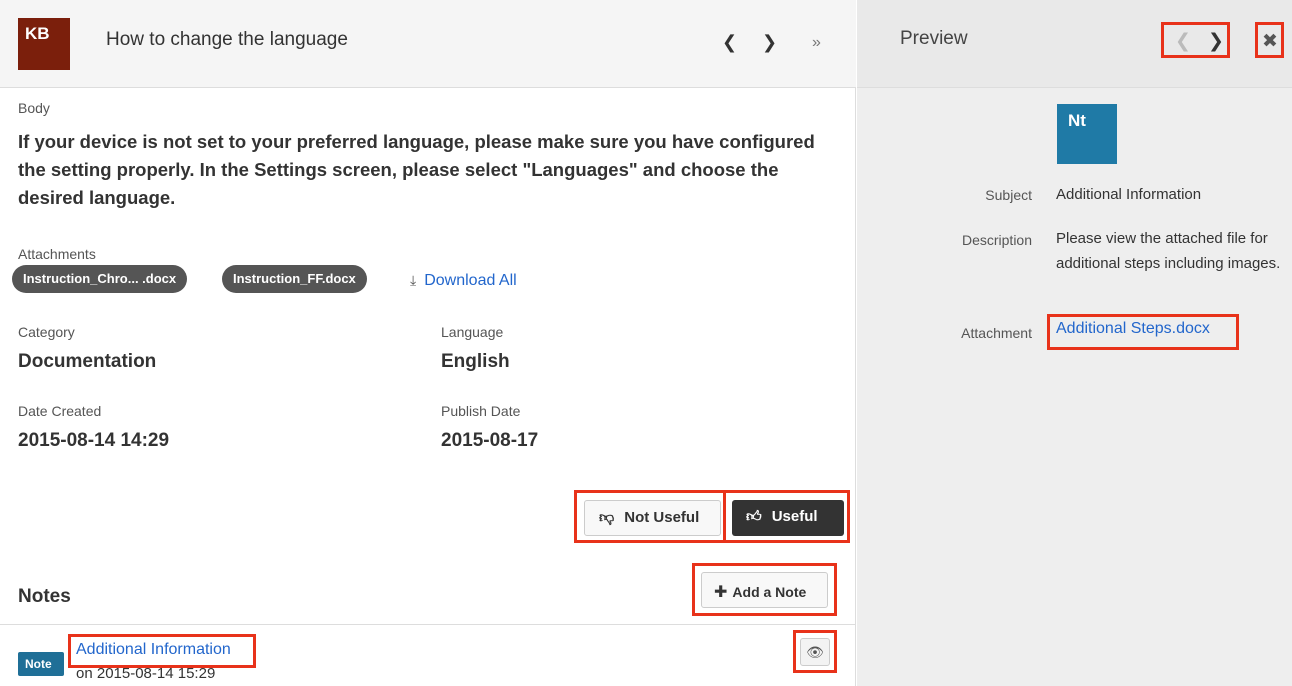  What do you see at coordinates (146, 673) in the screenshot?
I see `note-date: on 2015-08-14 15:29` at bounding box center [146, 673].